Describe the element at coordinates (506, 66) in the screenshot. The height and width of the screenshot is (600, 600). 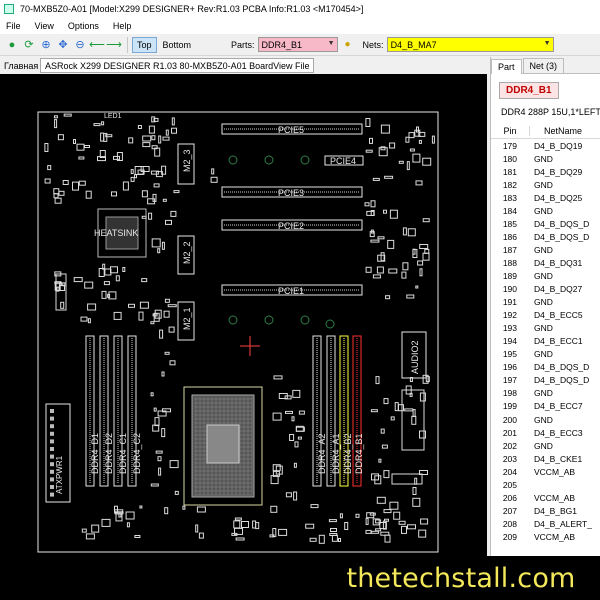
I see `tab-part: Part` at that location.